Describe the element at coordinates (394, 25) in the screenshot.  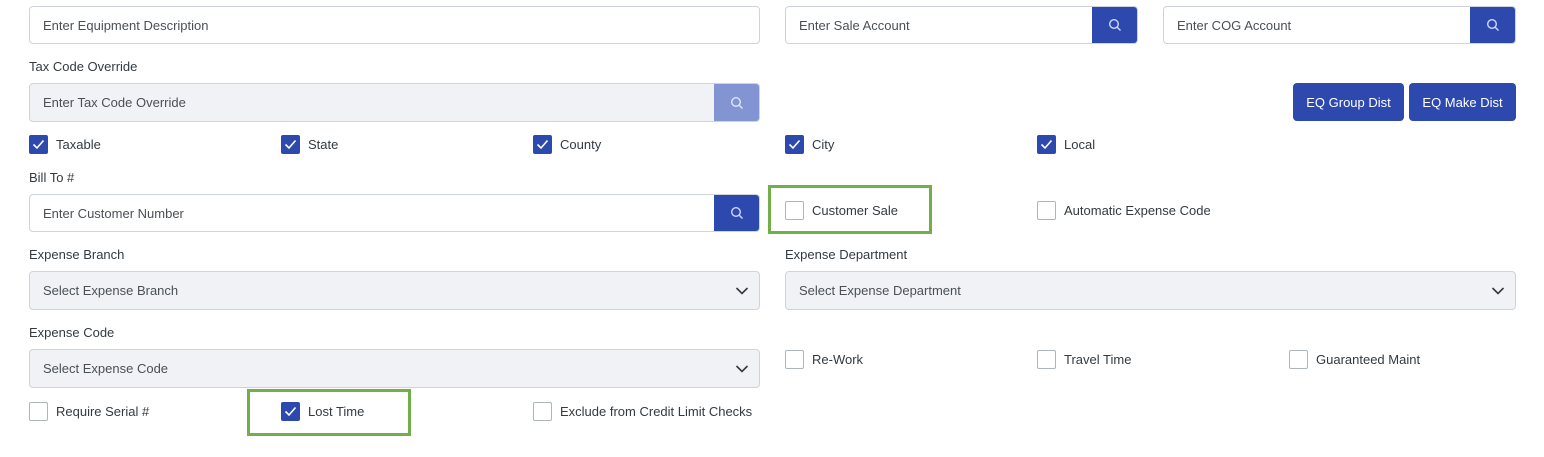
I see `equipment-description-input: Enter Equipment Description` at that location.